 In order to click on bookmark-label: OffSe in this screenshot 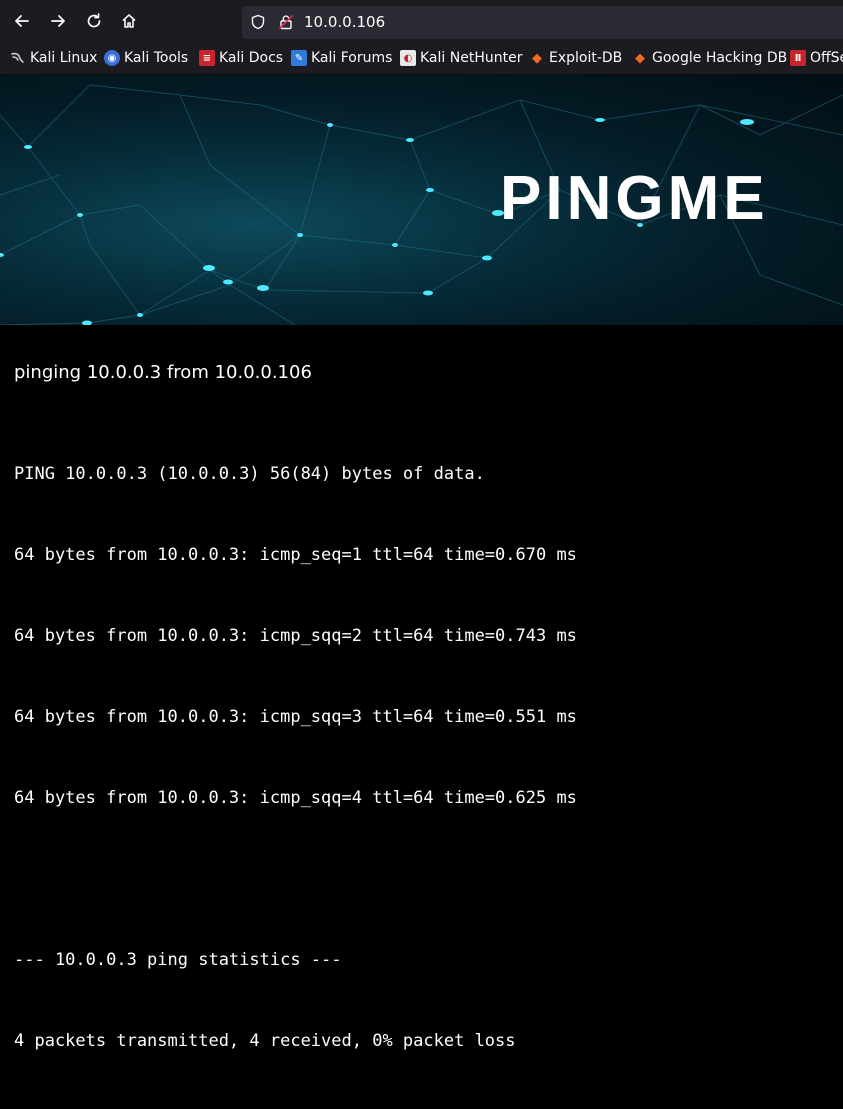, I will do `click(826, 58)`.